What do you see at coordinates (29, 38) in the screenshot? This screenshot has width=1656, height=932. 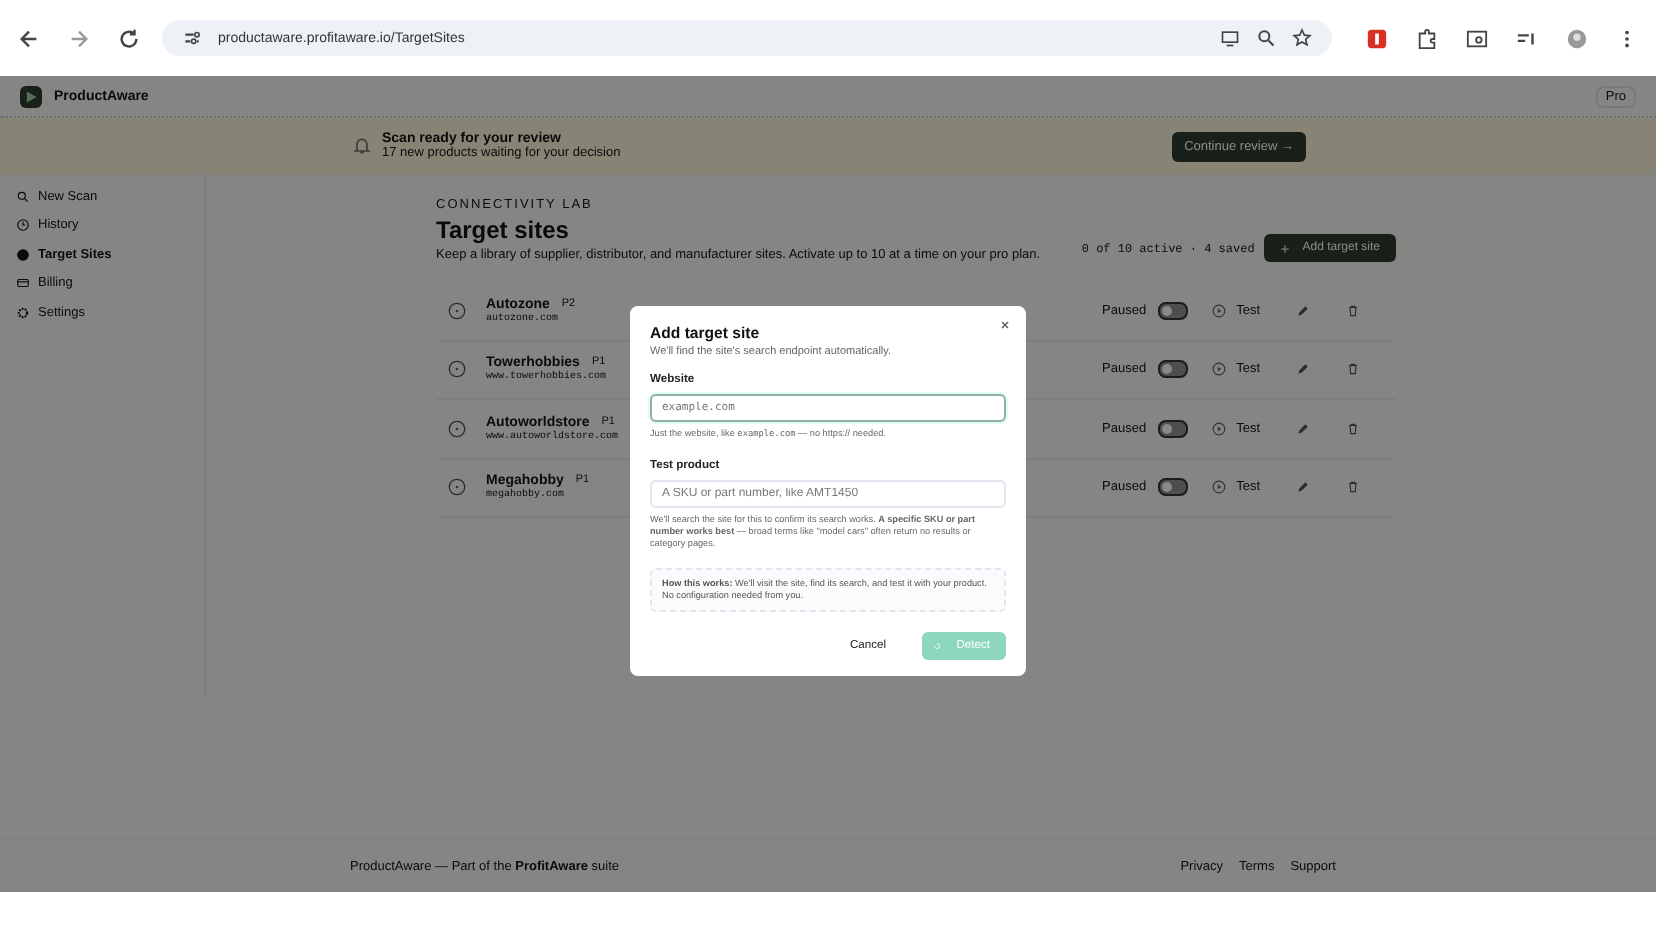 I see `back-icon` at bounding box center [29, 38].